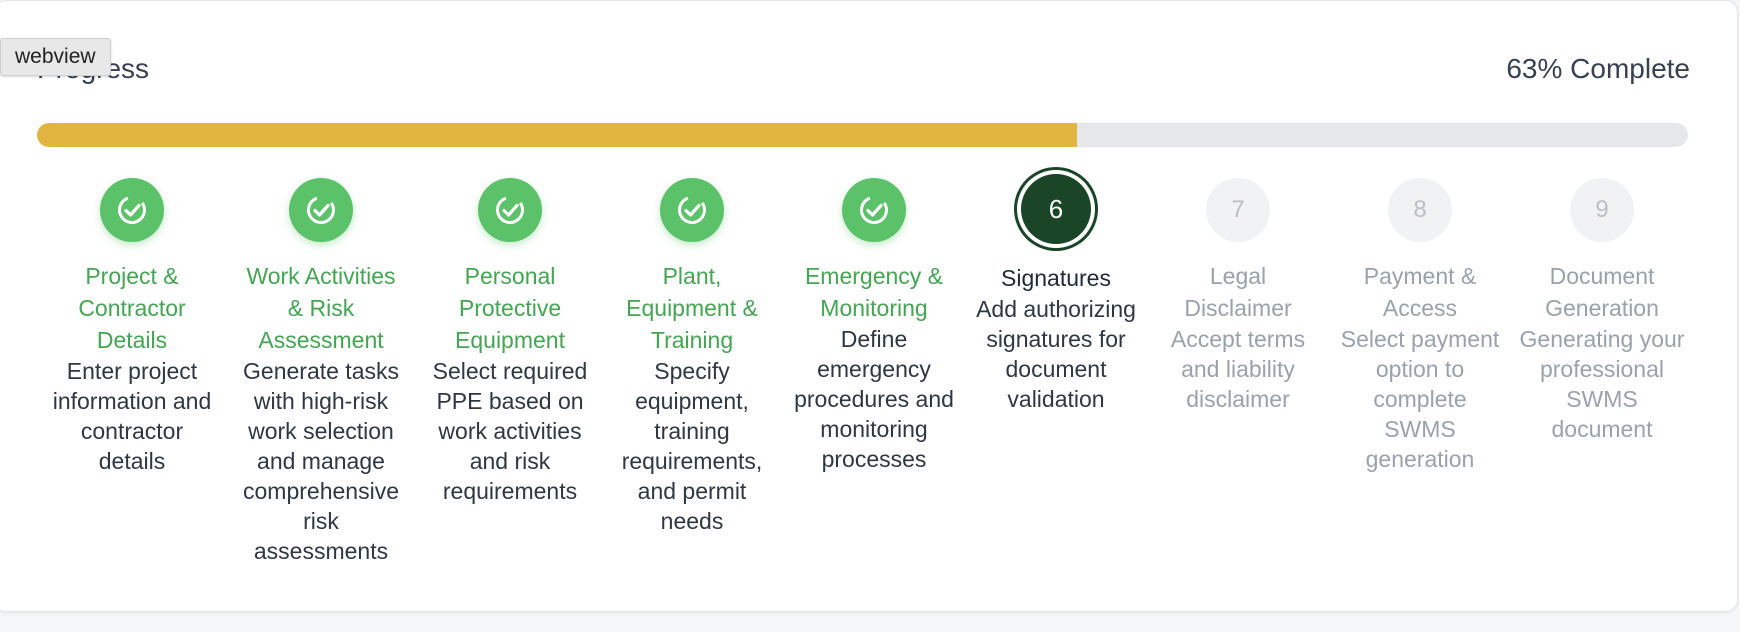 The image size is (1740, 632). Describe the element at coordinates (1602, 292) in the screenshot. I see `step-title: Document Generation` at that location.